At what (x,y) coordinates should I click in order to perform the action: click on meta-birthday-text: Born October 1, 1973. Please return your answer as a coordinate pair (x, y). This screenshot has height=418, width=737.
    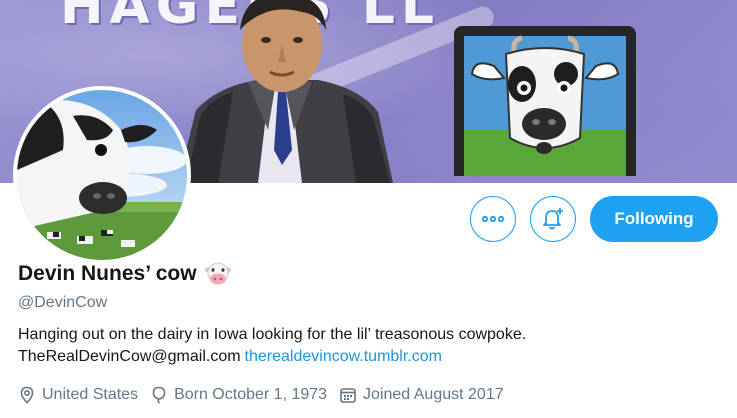
    Looking at the image, I should click on (251, 394).